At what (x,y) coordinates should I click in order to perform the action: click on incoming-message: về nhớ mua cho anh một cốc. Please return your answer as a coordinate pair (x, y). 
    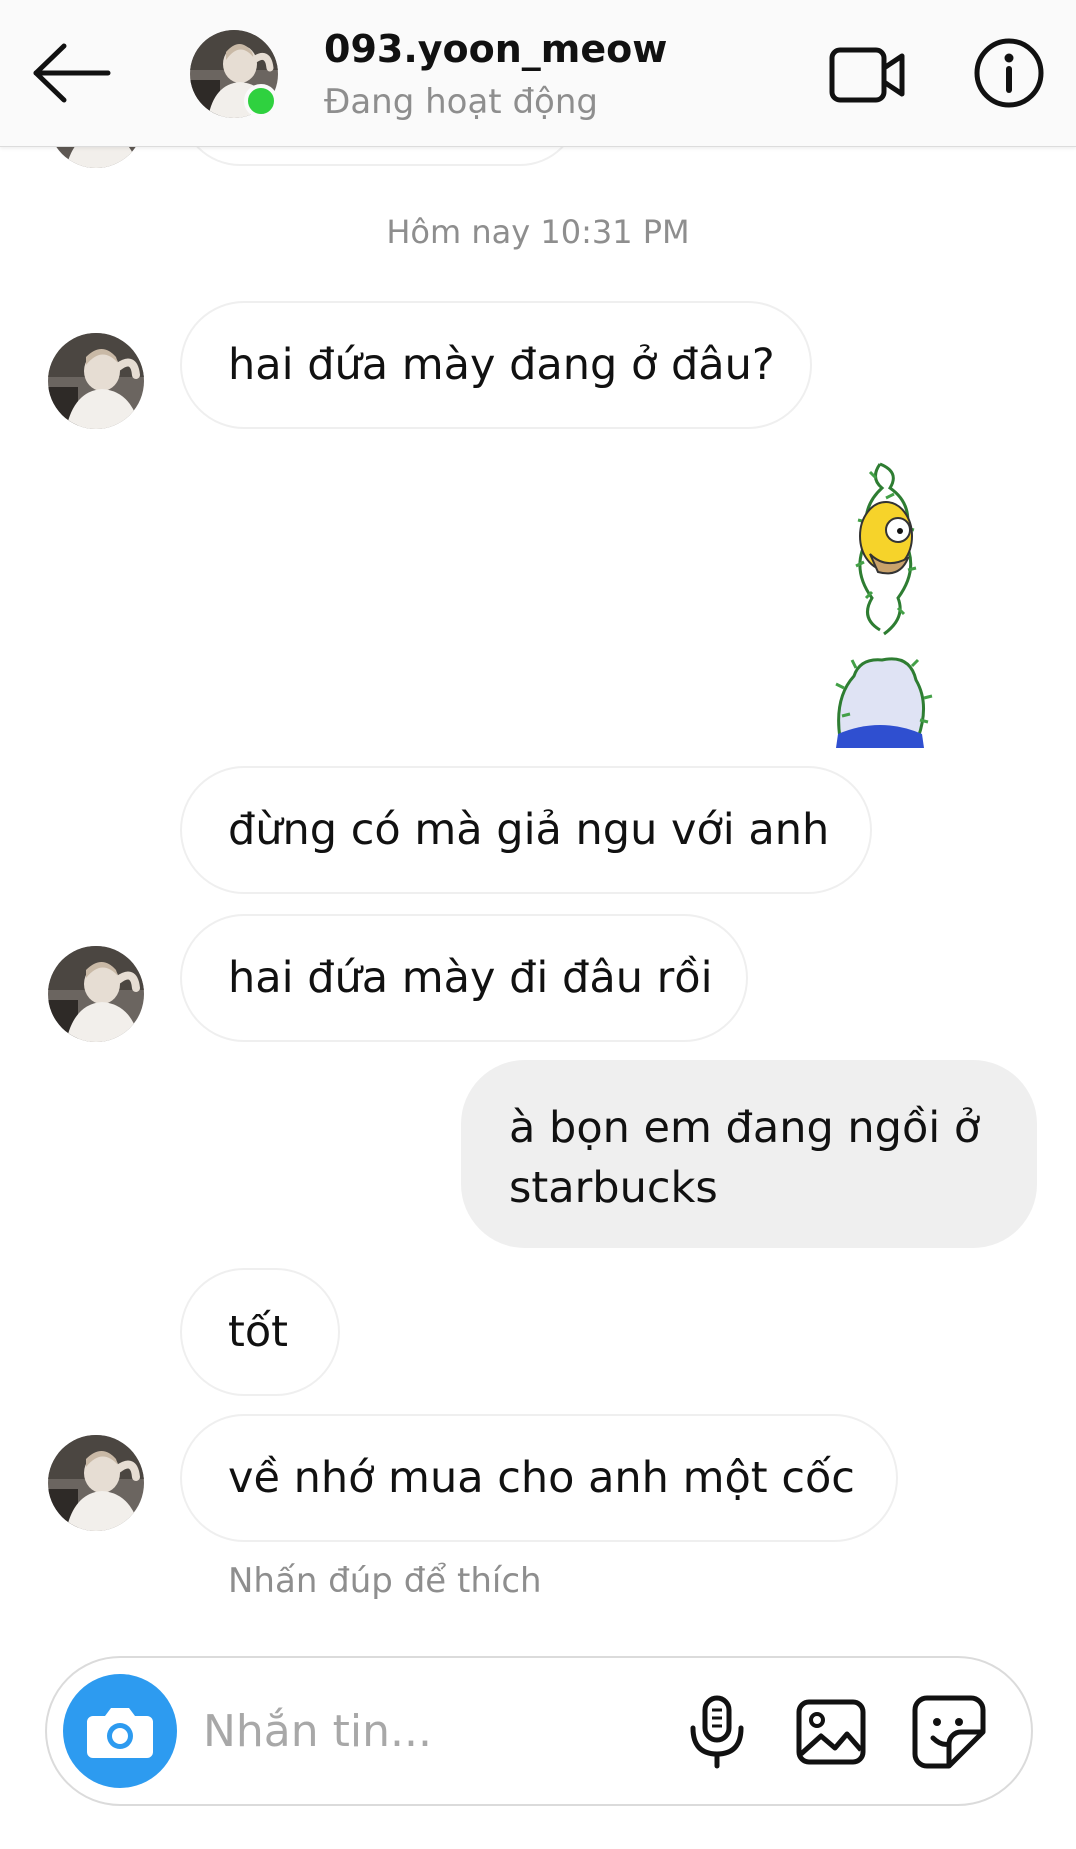
    Looking at the image, I should click on (539, 1478).